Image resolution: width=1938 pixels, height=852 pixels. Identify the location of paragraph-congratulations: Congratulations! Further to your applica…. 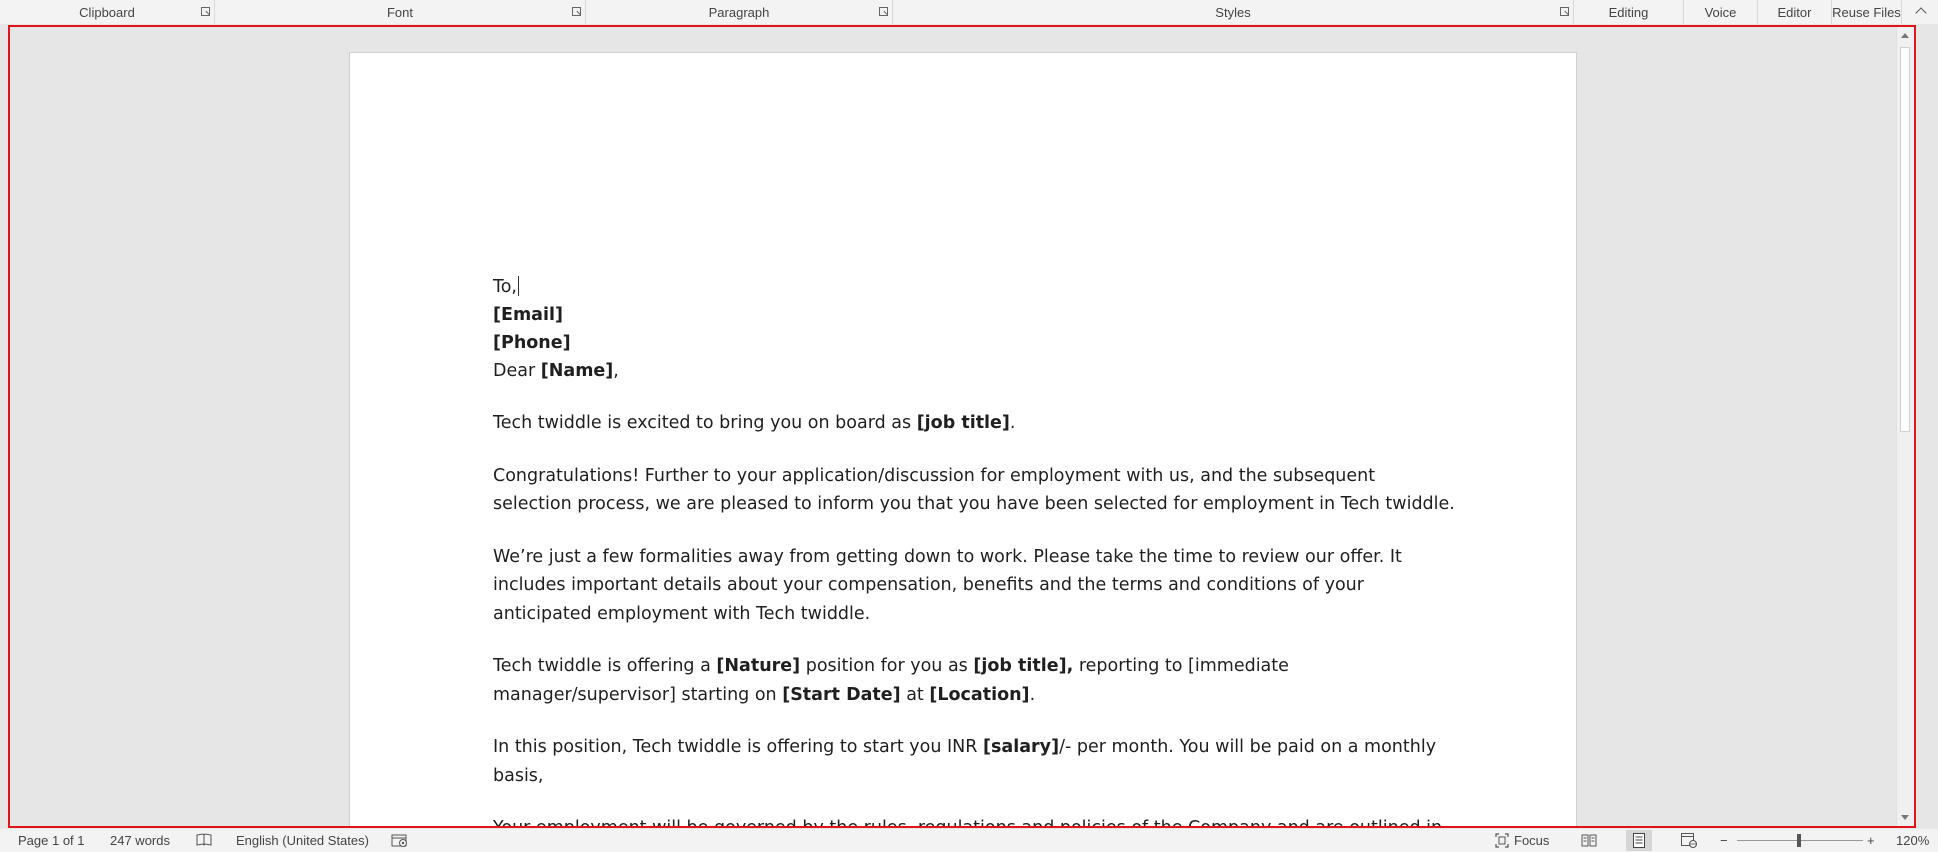
(974, 490).